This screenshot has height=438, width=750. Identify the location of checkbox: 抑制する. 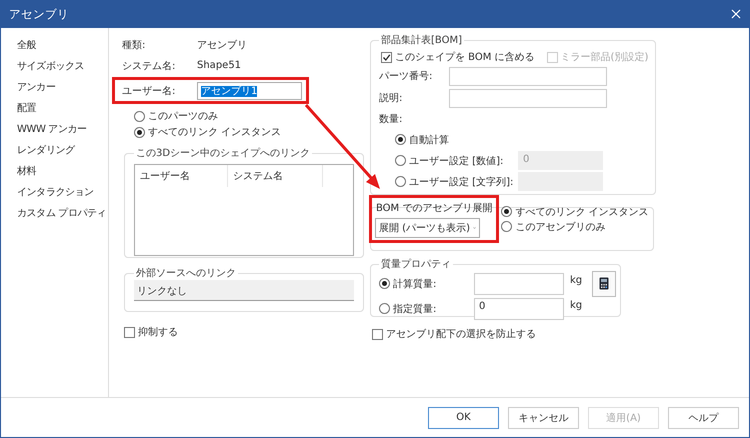
(245, 332).